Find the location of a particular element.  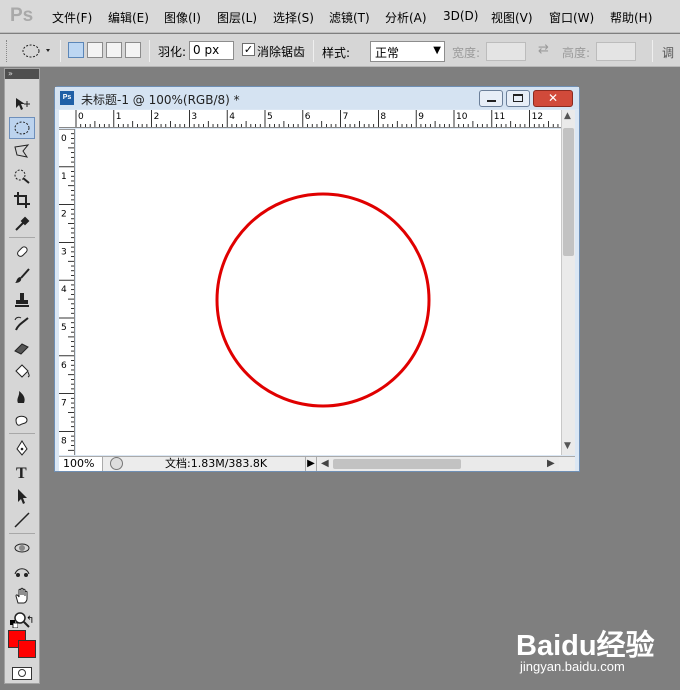

swap-dimensions-icon: ⇄ is located at coordinates (543, 49).